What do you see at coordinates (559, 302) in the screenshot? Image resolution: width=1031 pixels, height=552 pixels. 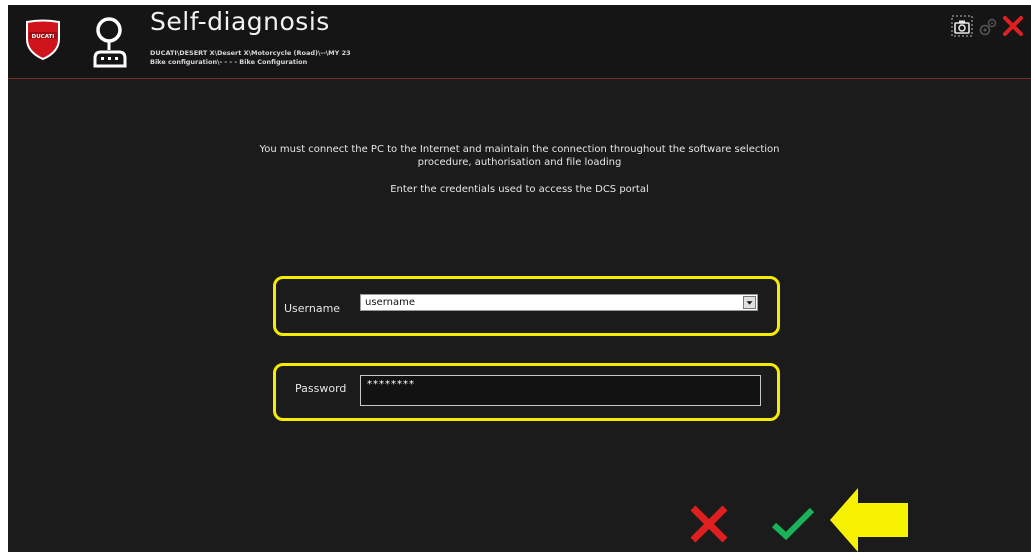 I see `username-dropdown: username` at bounding box center [559, 302].